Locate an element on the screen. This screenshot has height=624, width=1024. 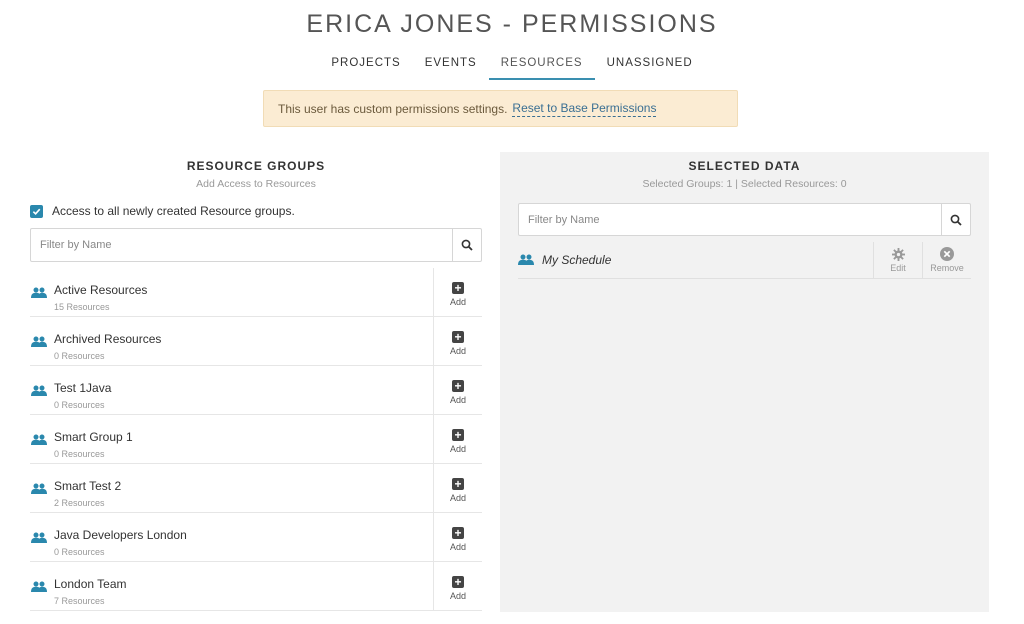
group-name: Active Resources is located at coordinates (101, 290).